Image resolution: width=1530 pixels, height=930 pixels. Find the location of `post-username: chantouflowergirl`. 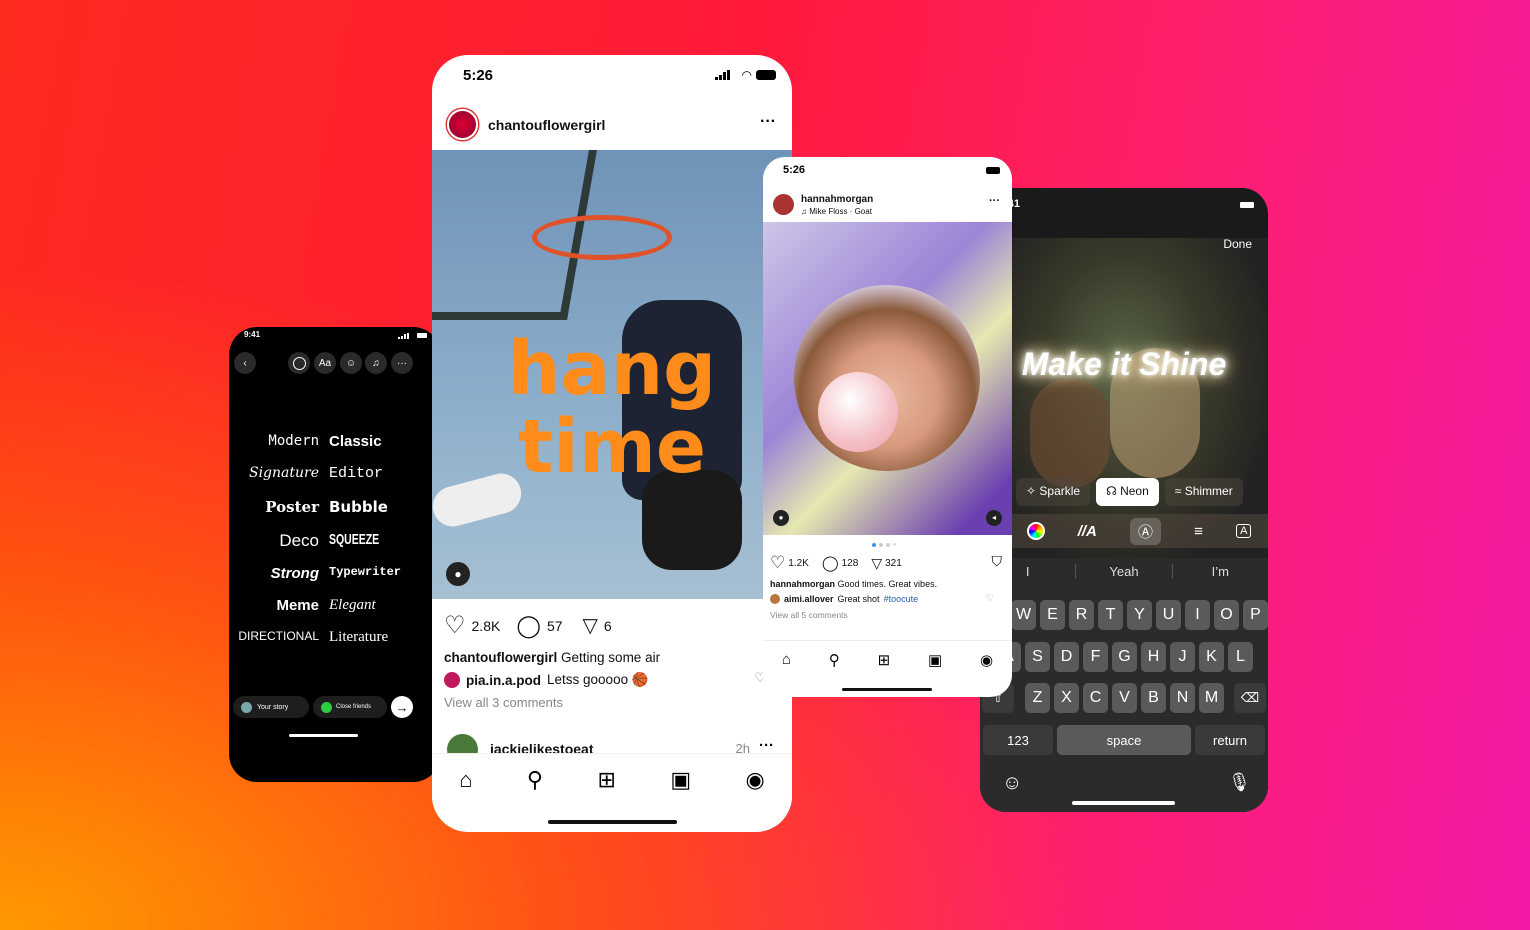

post-username: chantouflowergirl is located at coordinates (546, 125).